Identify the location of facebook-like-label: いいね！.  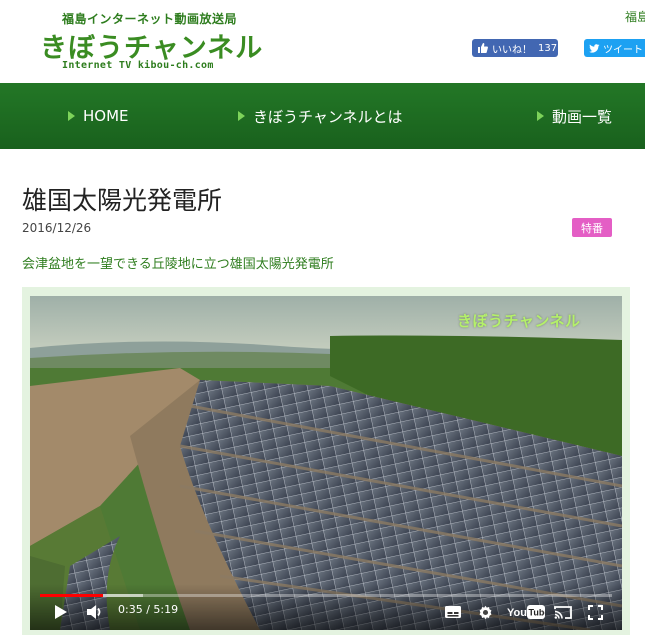
(512, 50).